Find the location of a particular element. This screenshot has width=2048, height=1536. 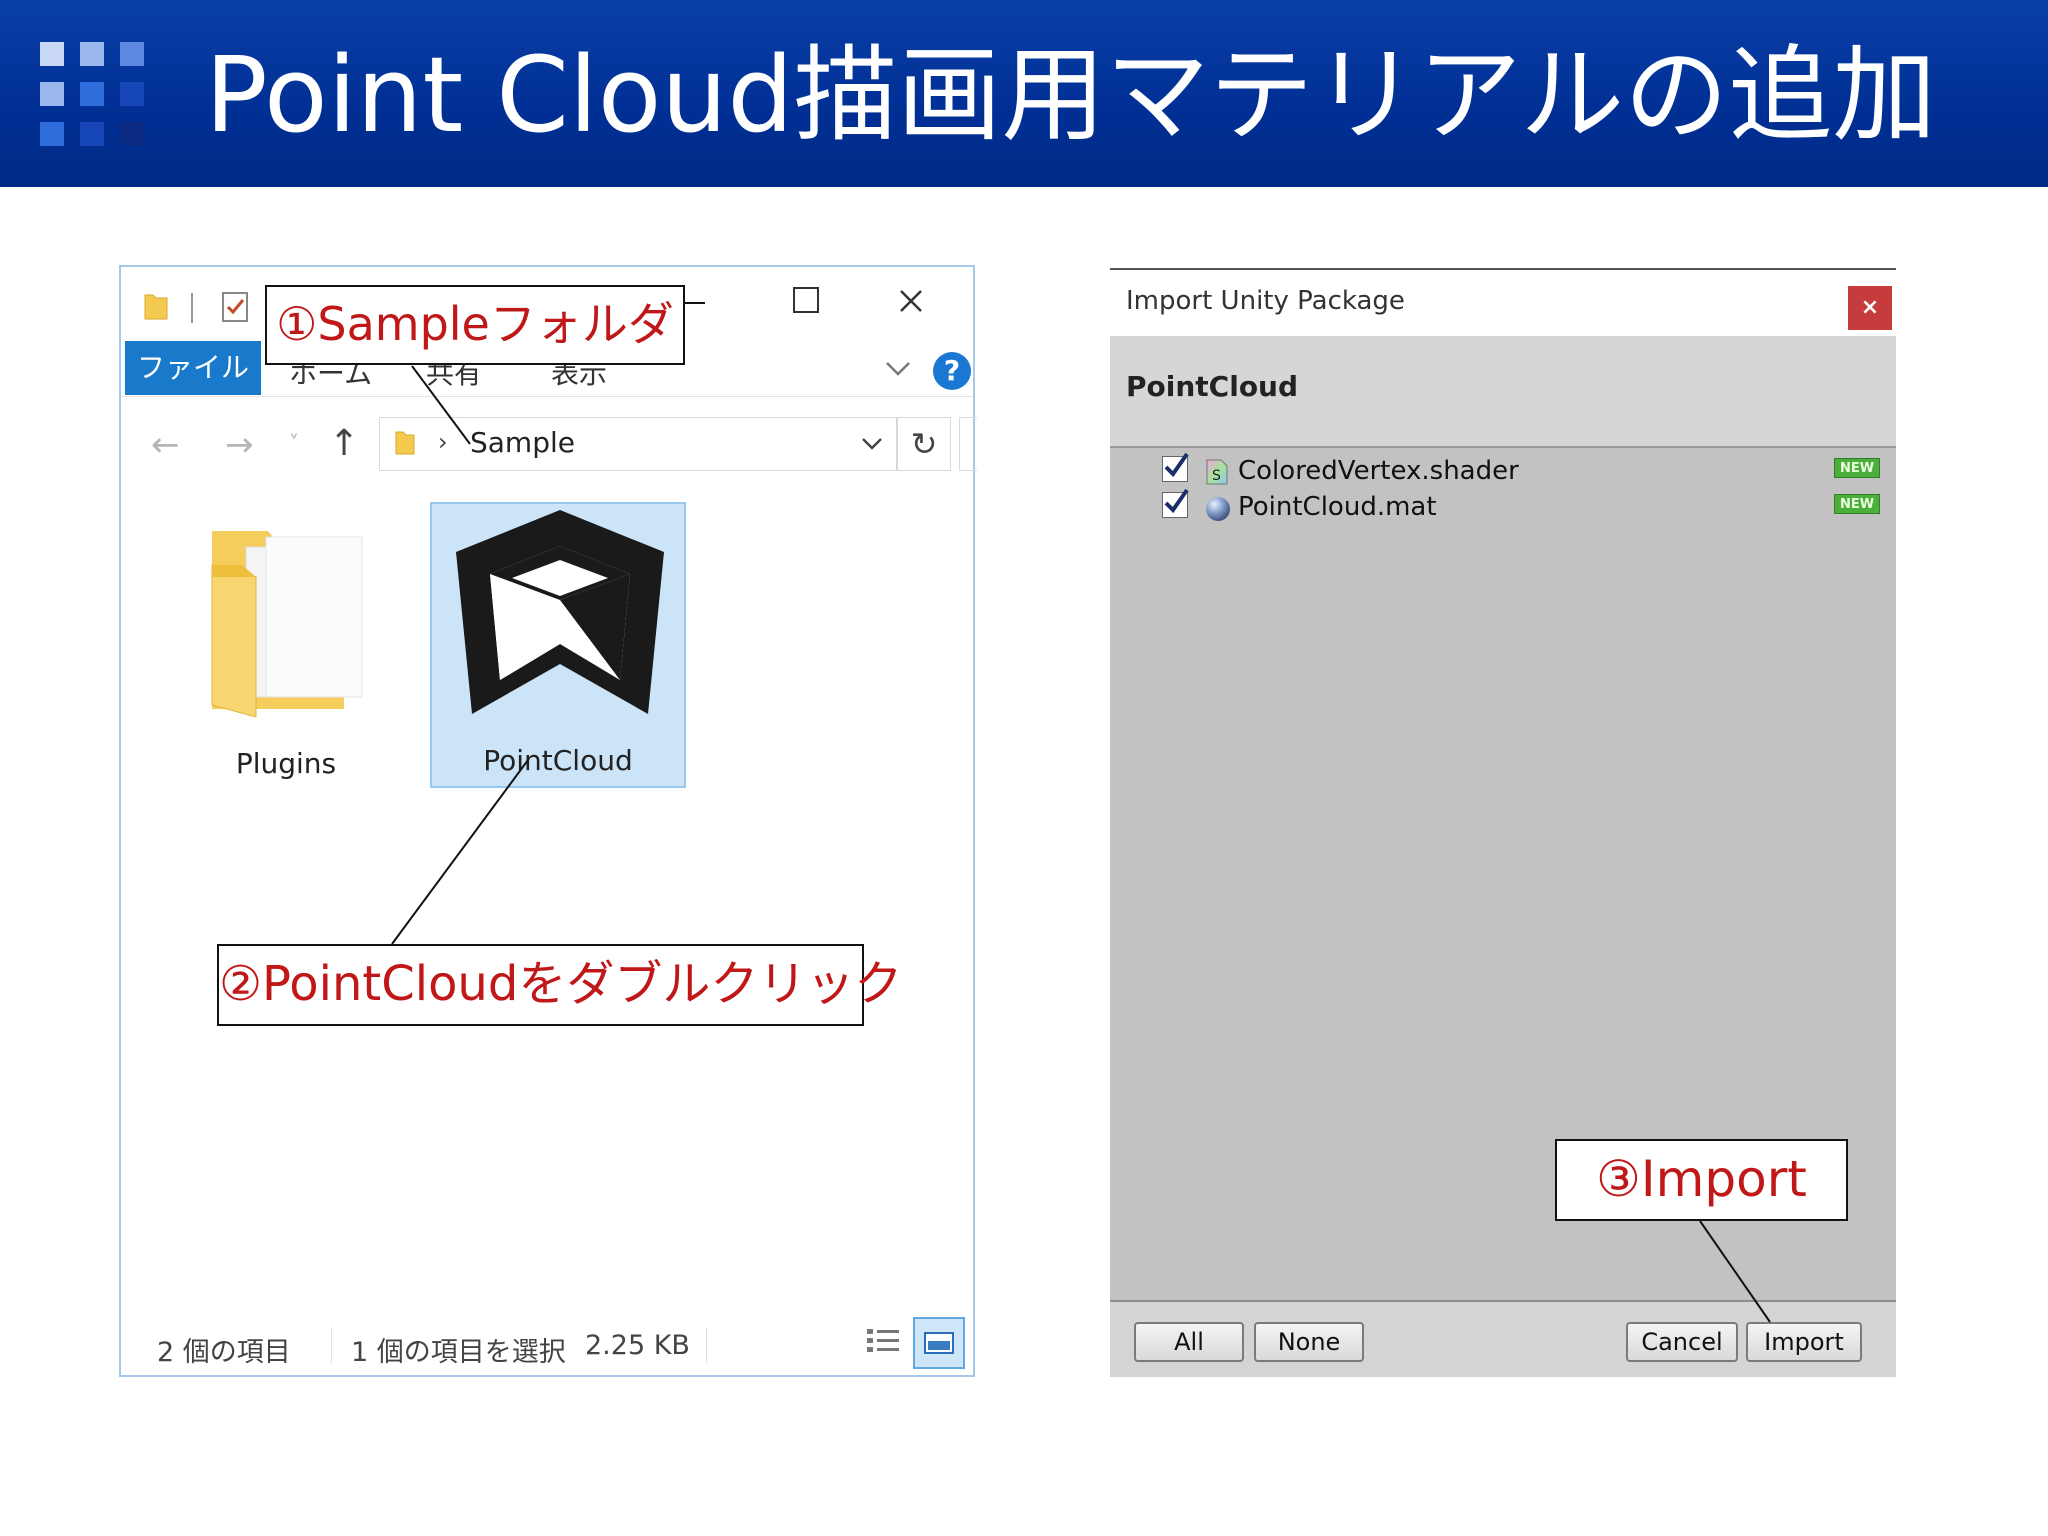

package-header: PointCloud is located at coordinates (1503, 392).